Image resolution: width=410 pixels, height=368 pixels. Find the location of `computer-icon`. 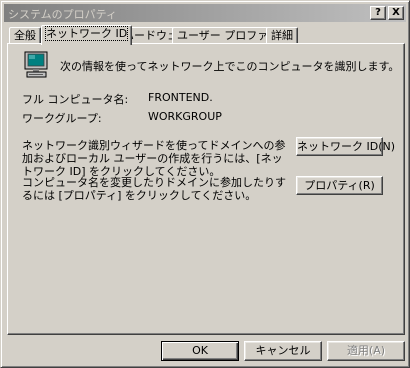

computer-icon is located at coordinates (36, 64).